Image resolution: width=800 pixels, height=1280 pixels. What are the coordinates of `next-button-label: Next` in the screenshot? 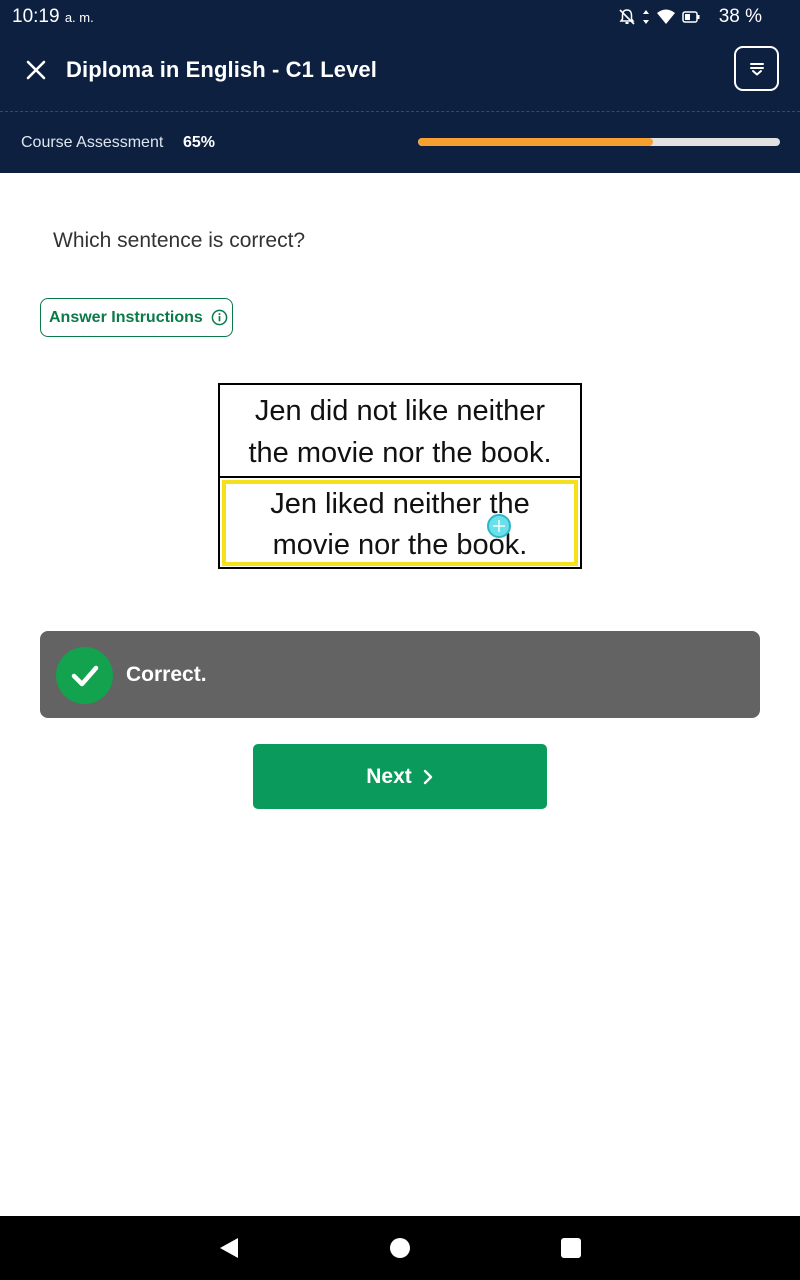 It's located at (389, 776).